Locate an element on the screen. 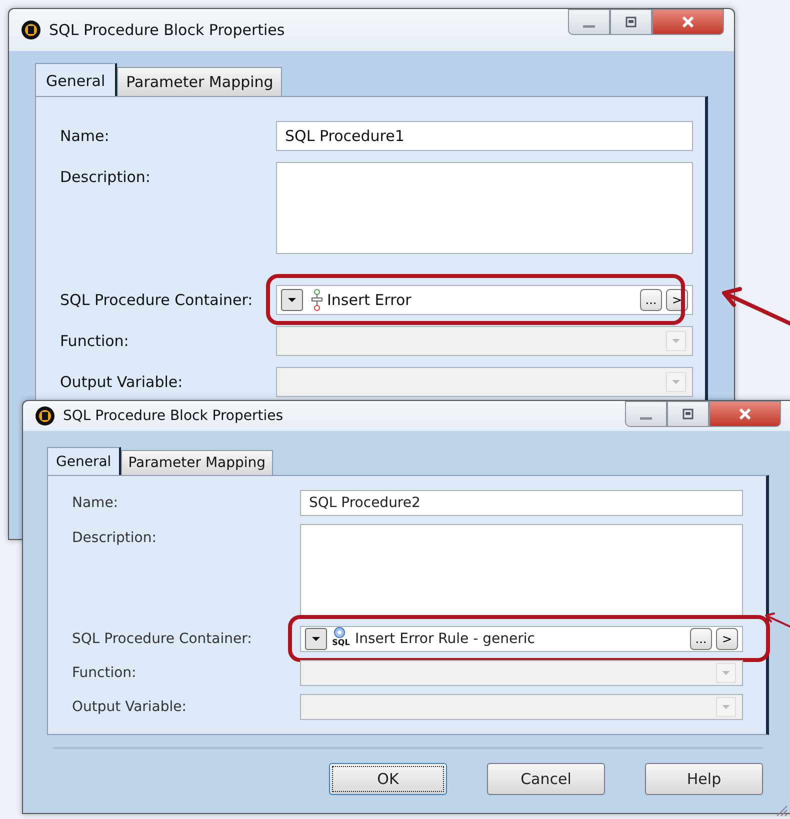 The height and width of the screenshot is (819, 790). container-field: Insert Error ... > is located at coordinates (484, 300).